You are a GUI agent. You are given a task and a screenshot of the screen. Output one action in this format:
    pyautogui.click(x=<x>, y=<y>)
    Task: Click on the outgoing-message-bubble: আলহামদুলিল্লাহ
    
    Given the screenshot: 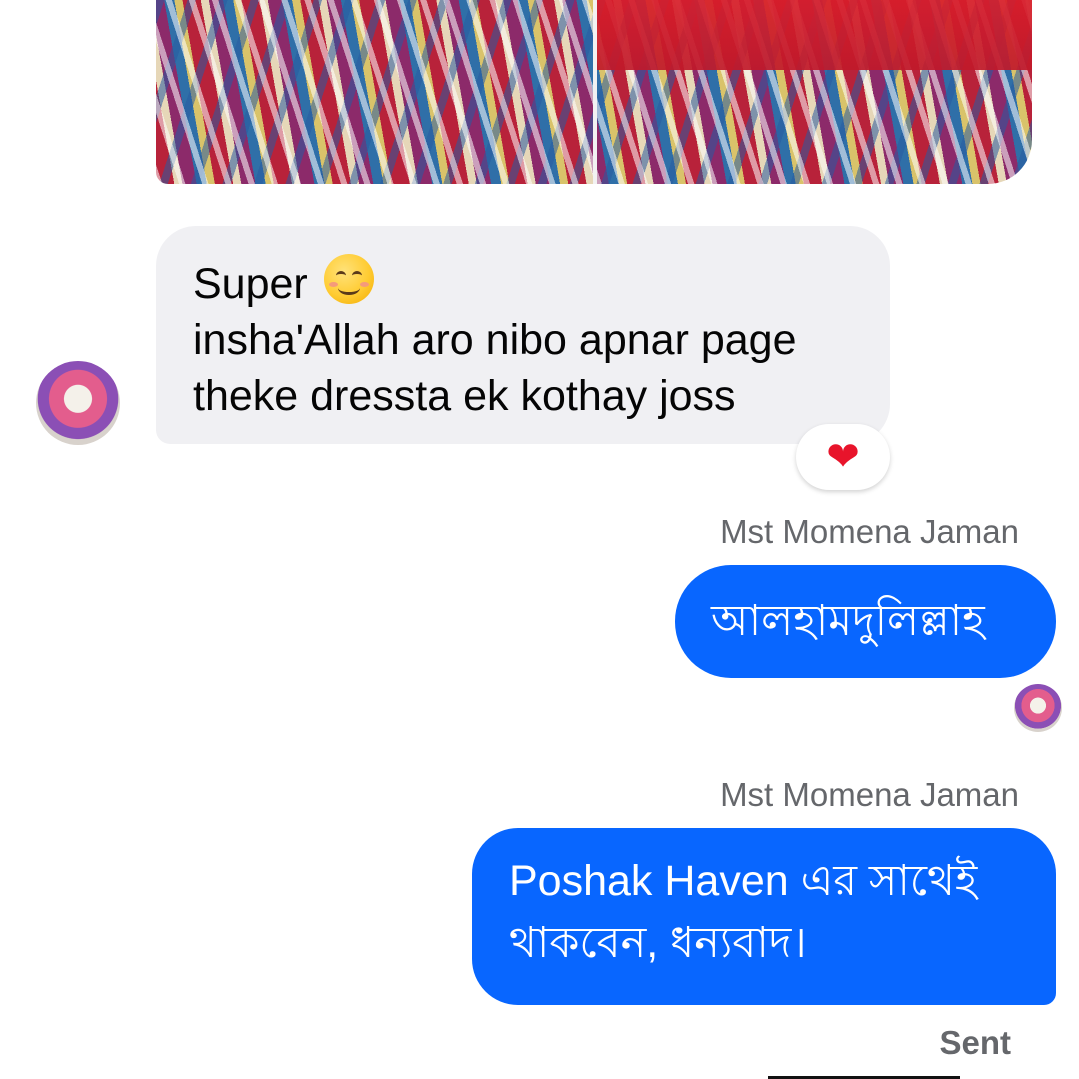 What is the action you would take?
    pyautogui.click(x=865, y=621)
    